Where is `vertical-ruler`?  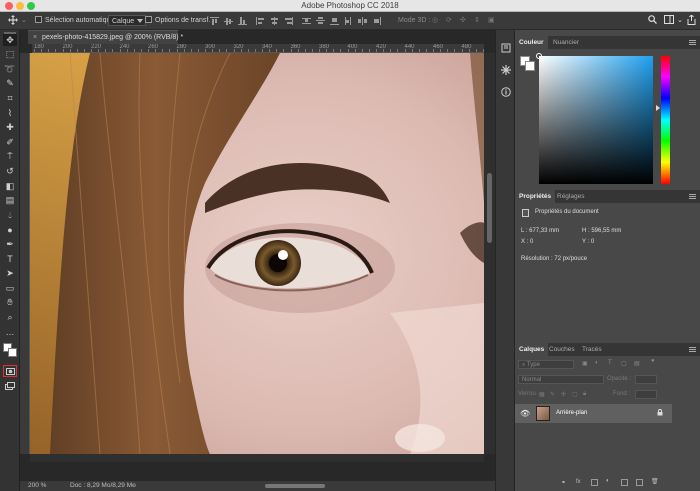 vertical-ruler is located at coordinates (25, 253).